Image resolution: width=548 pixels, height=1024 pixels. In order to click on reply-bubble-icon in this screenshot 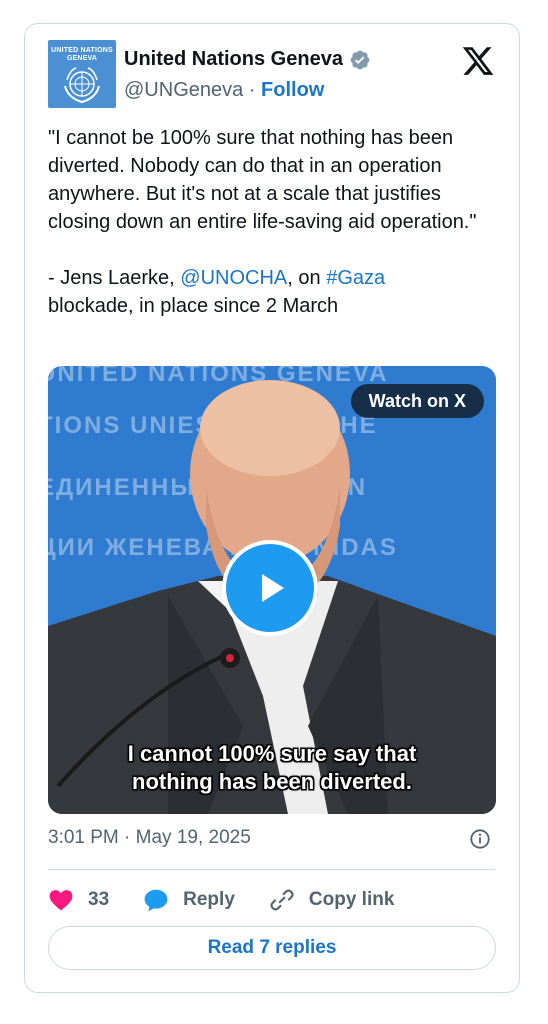, I will do `click(156, 900)`.